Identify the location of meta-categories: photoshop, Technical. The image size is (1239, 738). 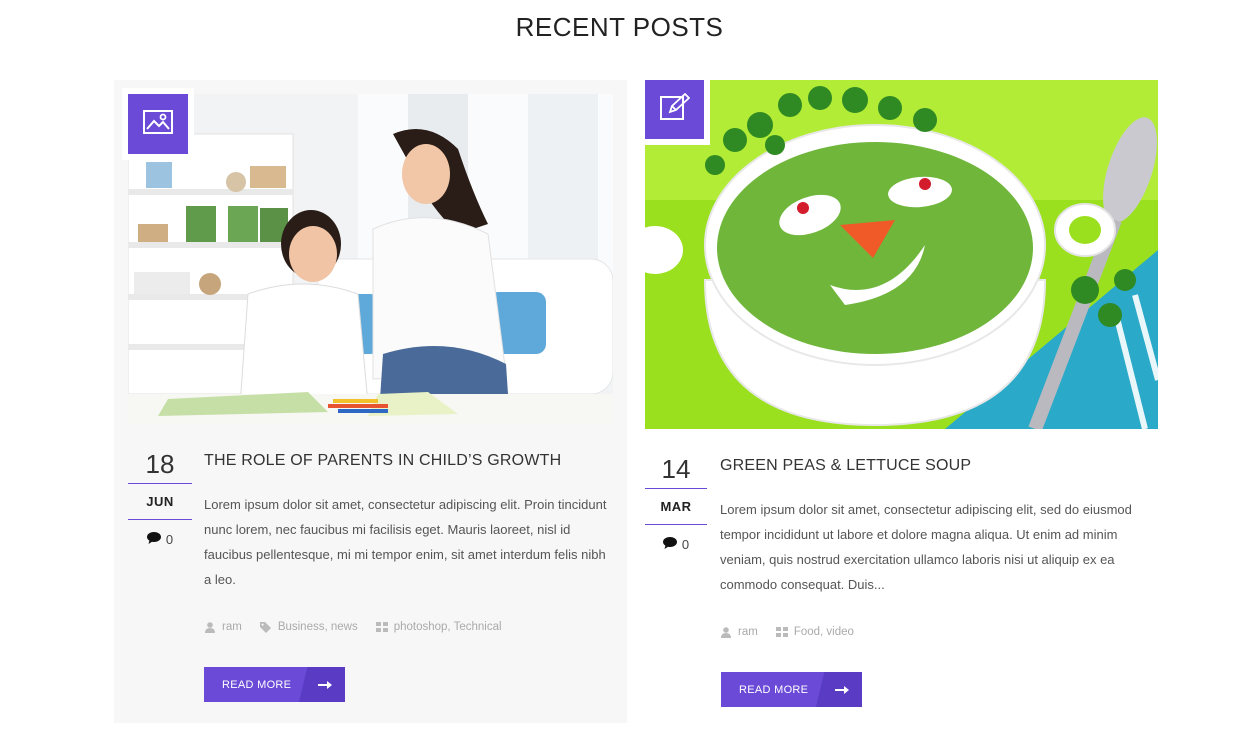
(438, 627).